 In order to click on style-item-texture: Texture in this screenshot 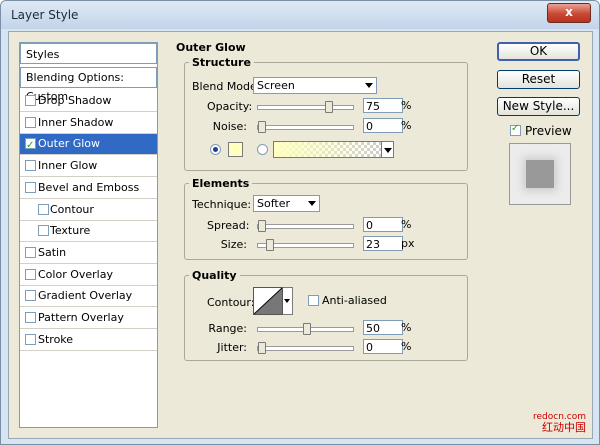, I will do `click(88, 232)`.